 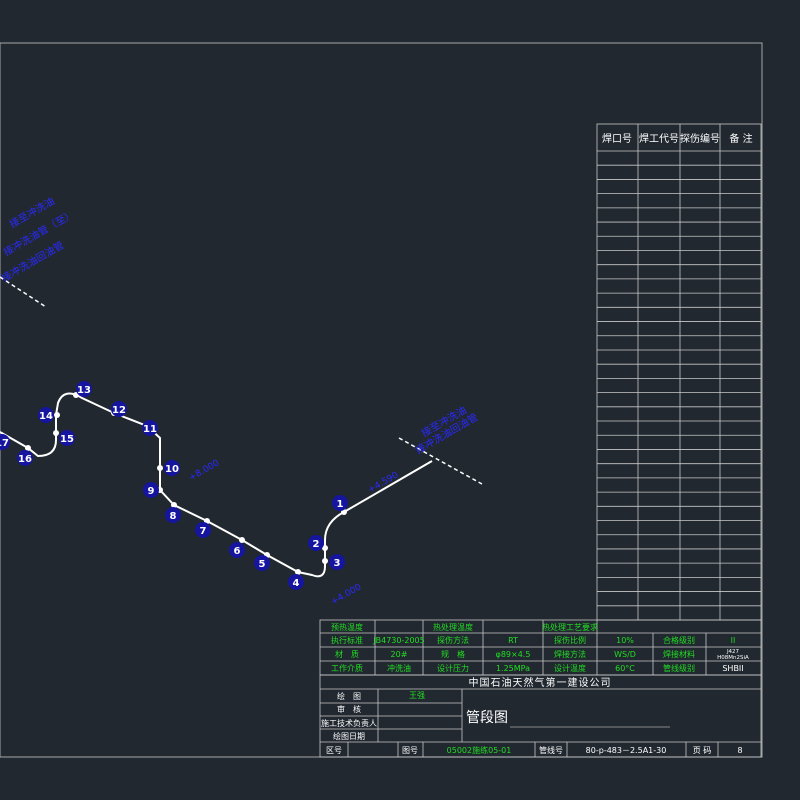 I want to click on weld-badge-13: 13, so click(x=84, y=389).